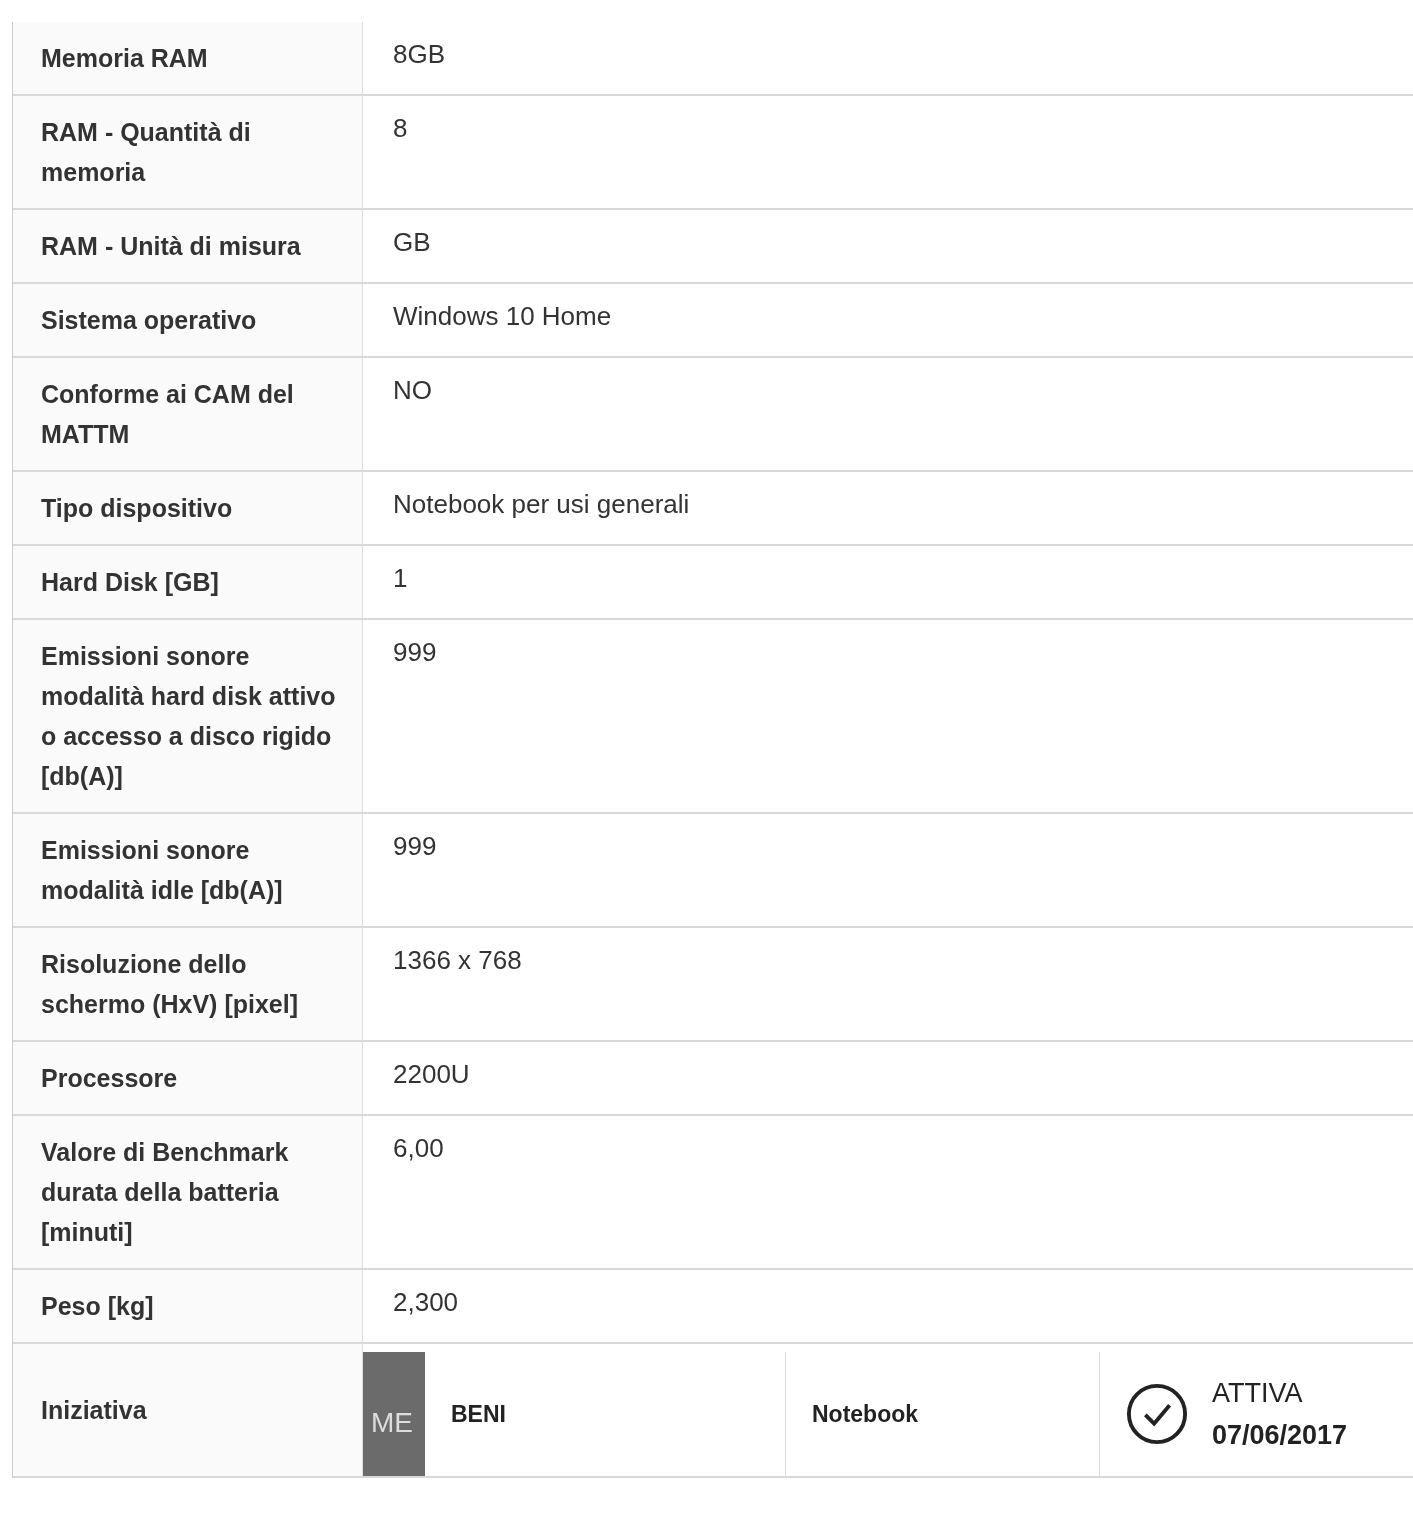  Describe the element at coordinates (541, 504) in the screenshot. I see `field-value: Notebook per usi generali` at that location.